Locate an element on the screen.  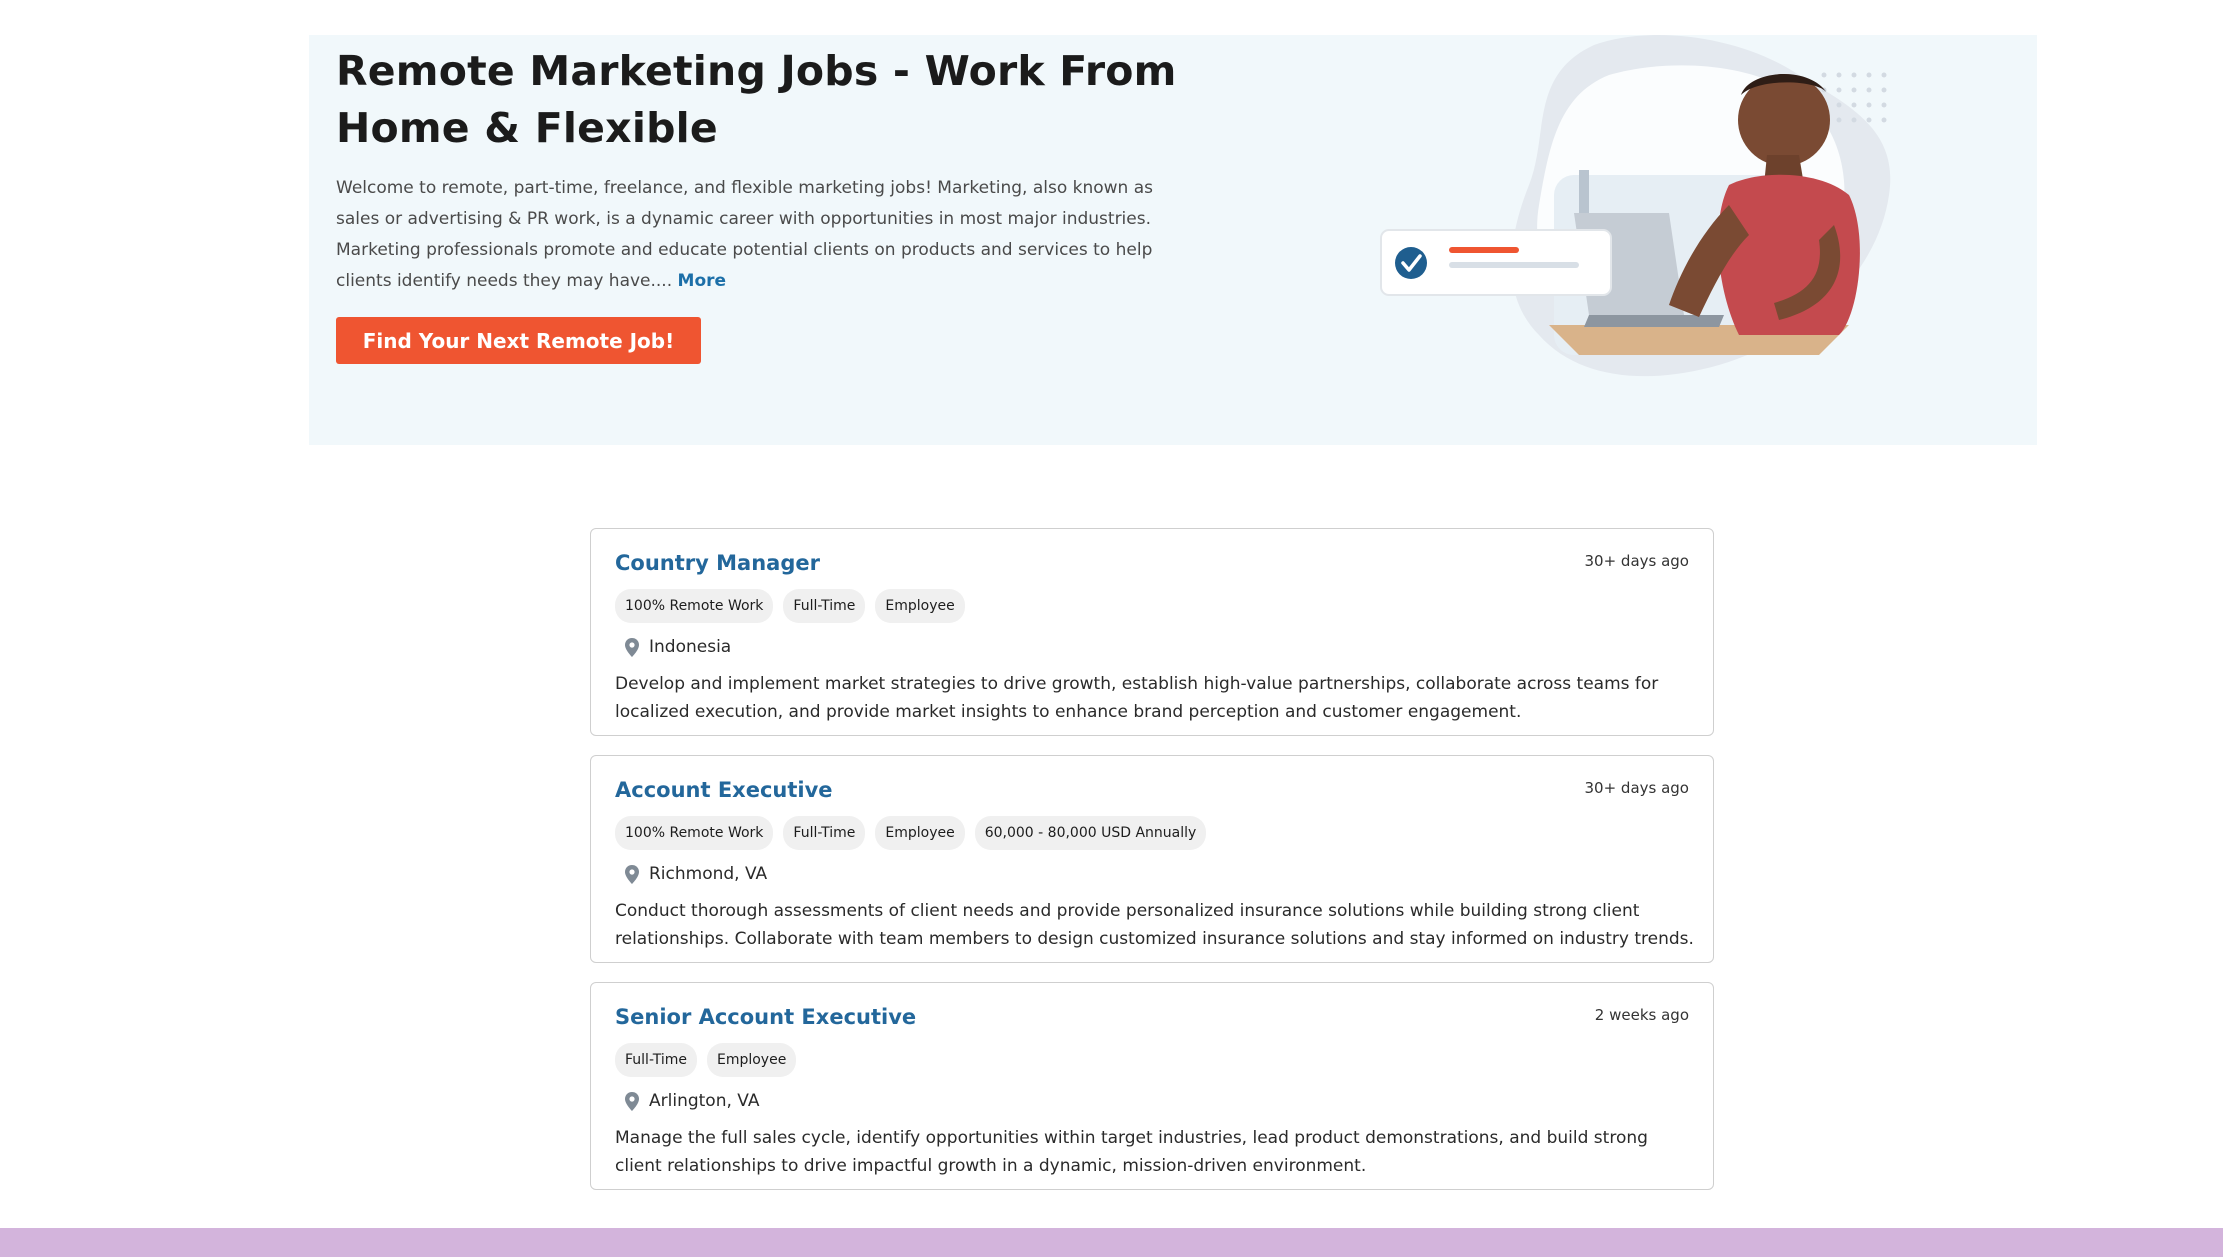
job-tags: Full-Time Employee is located at coordinates (706, 1060).